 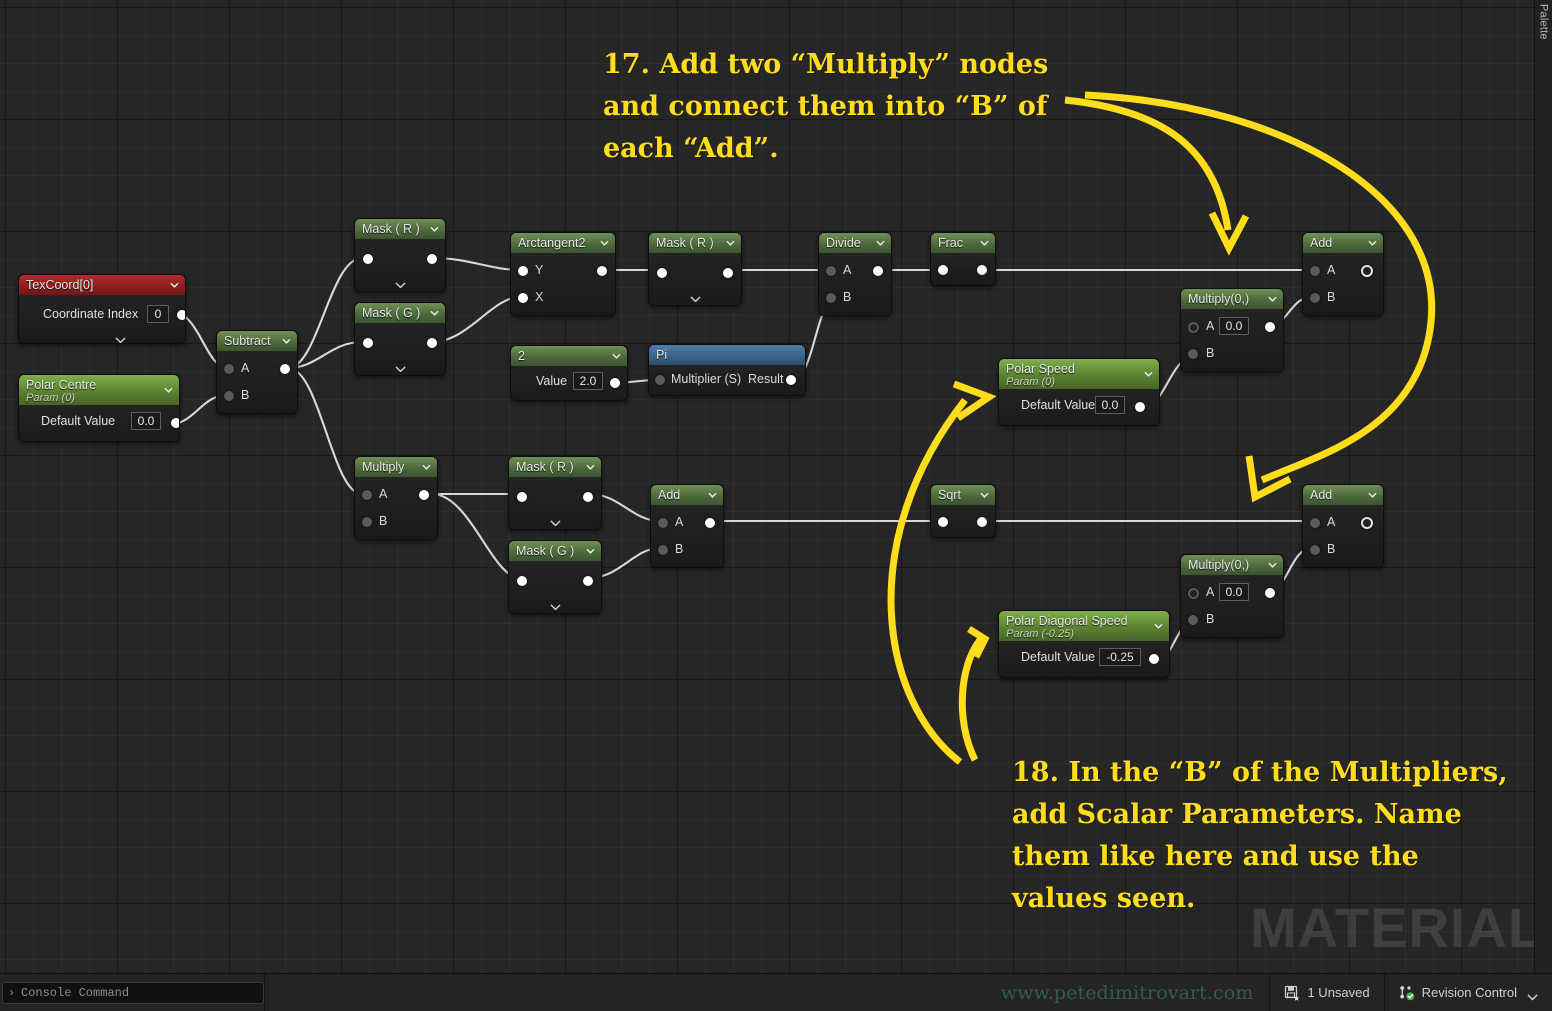 I want to click on node-mask-r-top: Mask ( R ), so click(x=400, y=255).